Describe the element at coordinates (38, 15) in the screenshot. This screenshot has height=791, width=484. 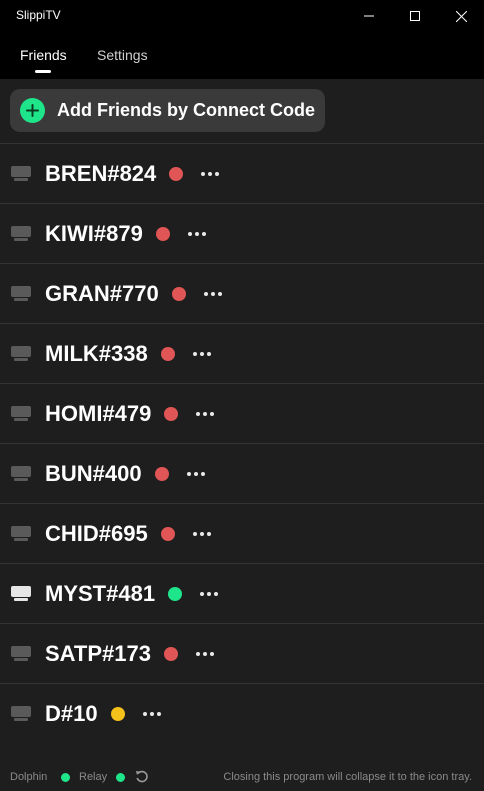
I see `app-title: SlippiTV` at that location.